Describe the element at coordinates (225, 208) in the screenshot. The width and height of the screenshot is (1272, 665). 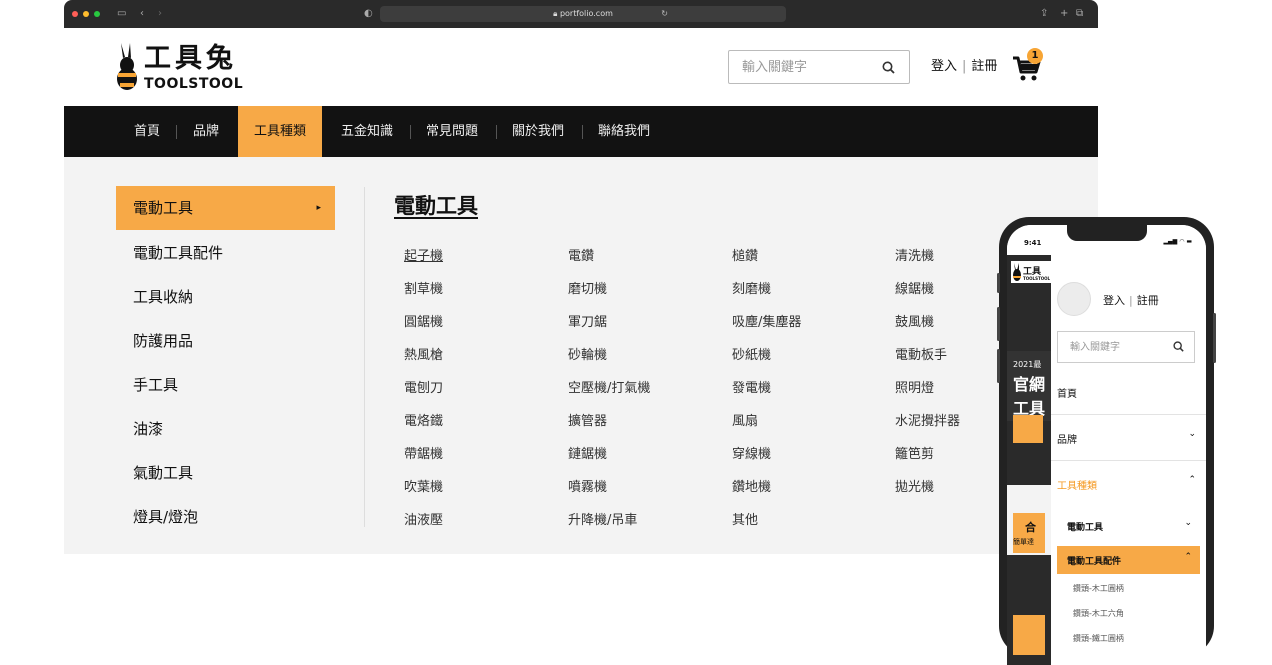
I see `category-power-tools: 電動工具 ▸` at that location.